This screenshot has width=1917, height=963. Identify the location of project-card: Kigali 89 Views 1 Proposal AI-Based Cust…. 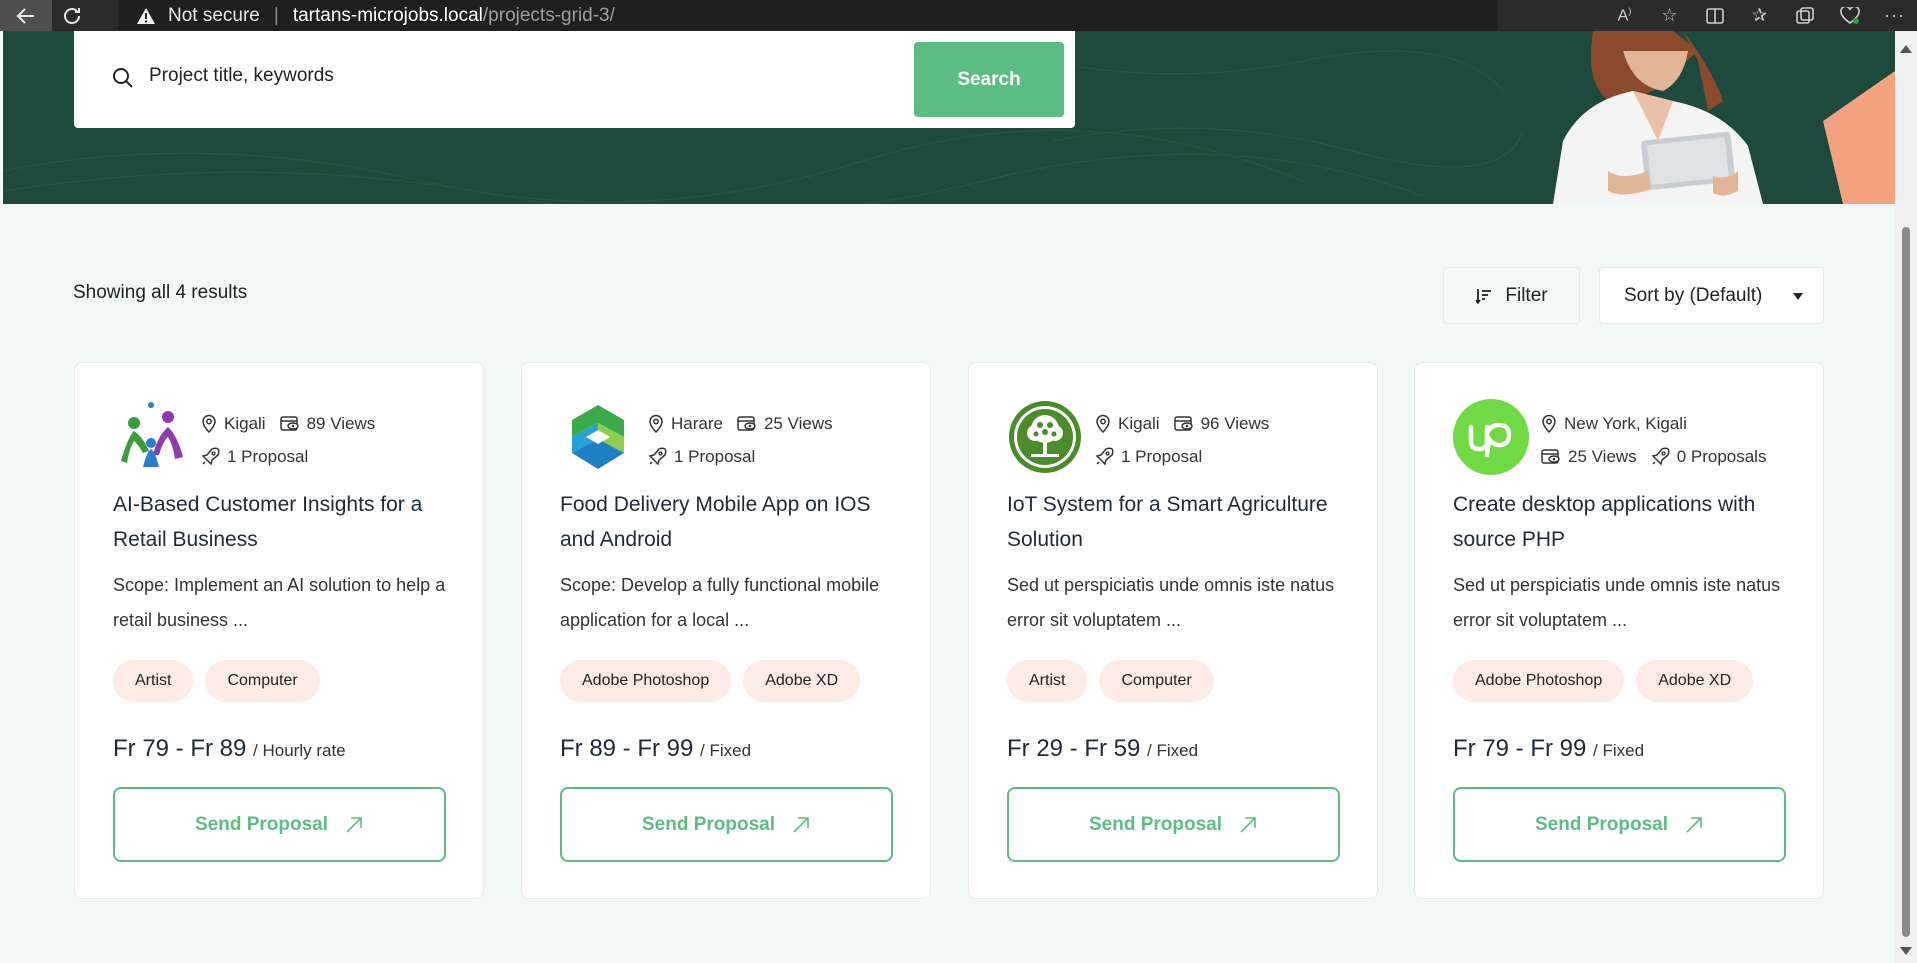
(279, 630).